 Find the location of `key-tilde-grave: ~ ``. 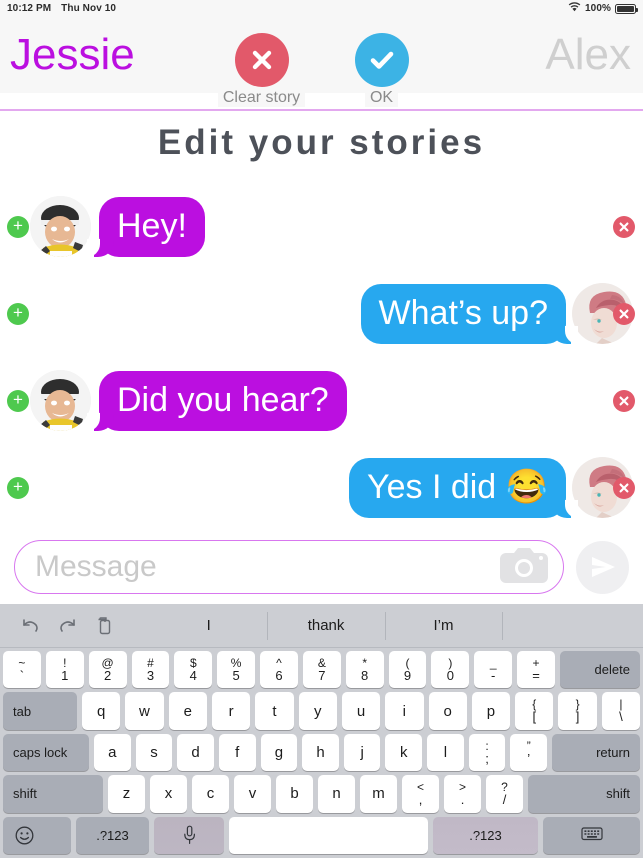

key-tilde-grave: ~ ` is located at coordinates (22, 670).